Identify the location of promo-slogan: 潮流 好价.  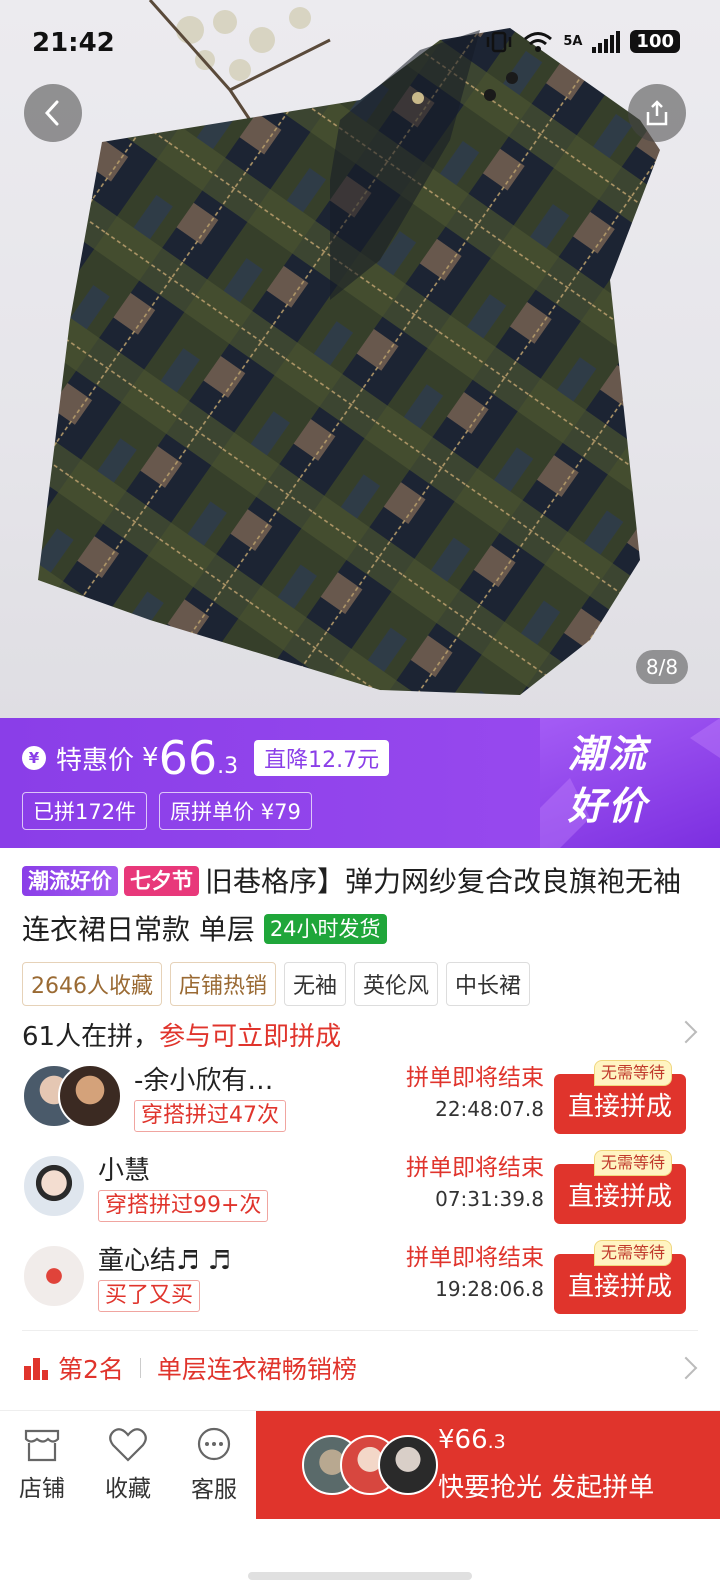
(608, 780).